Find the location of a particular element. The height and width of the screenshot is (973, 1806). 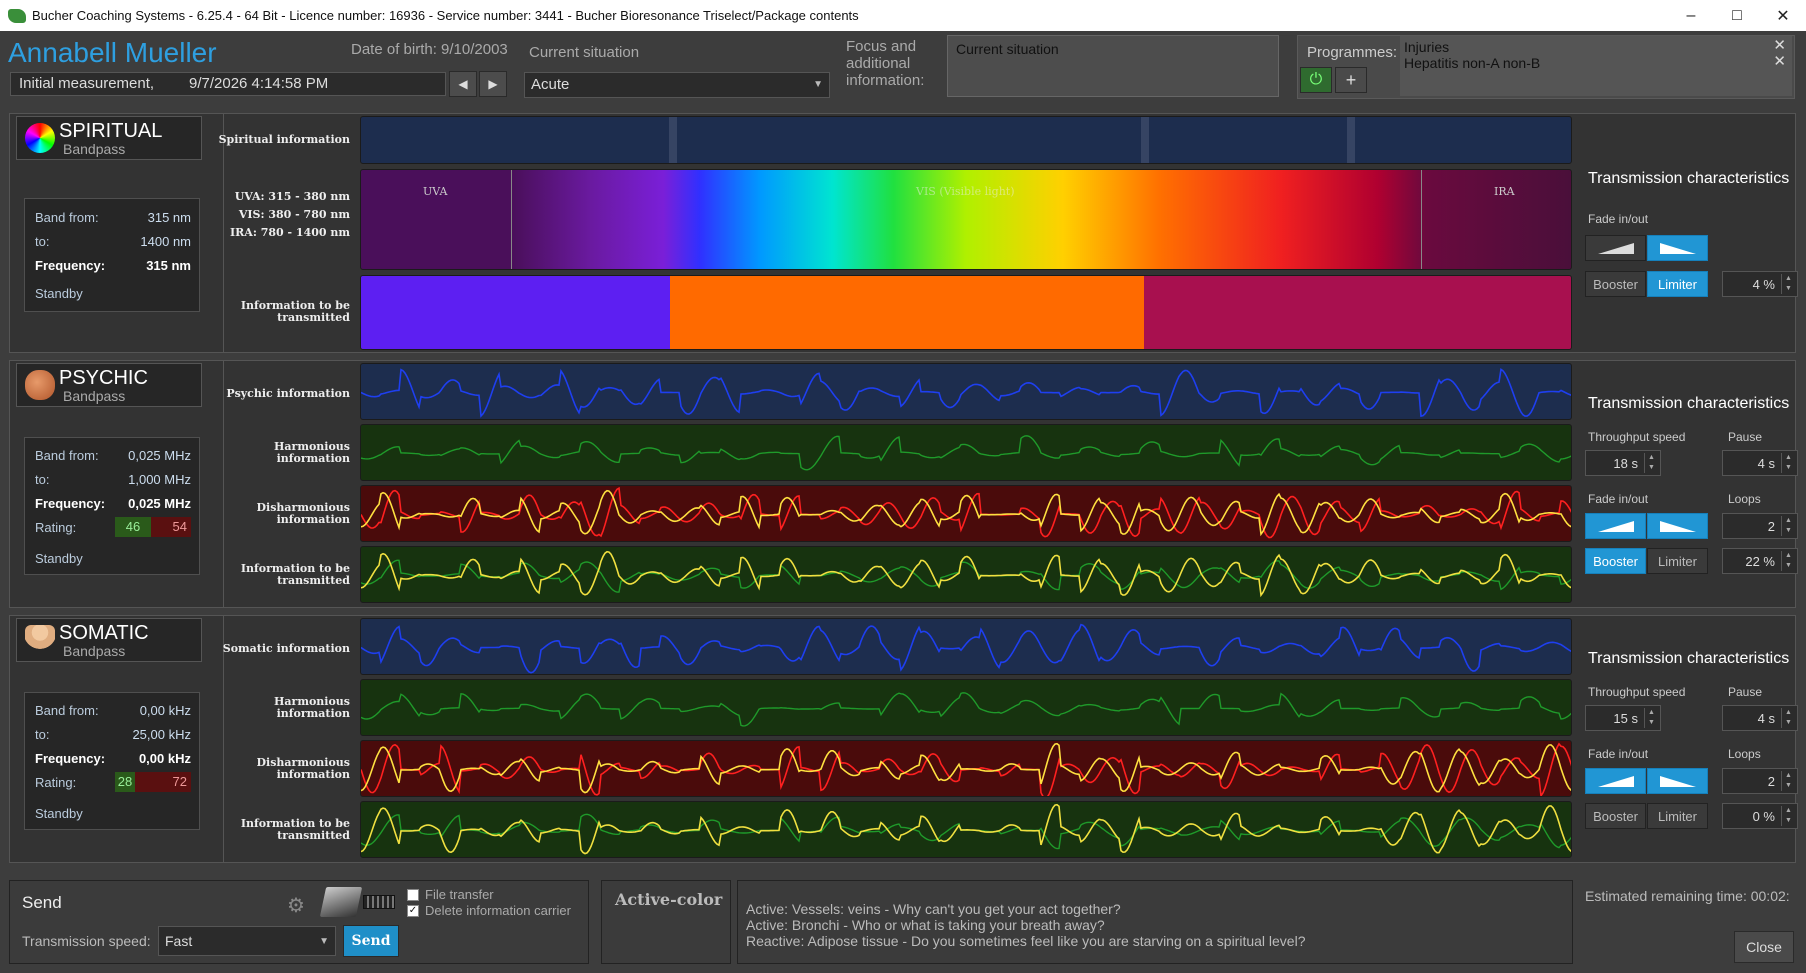

loops-value: 2 is located at coordinates (1771, 781).